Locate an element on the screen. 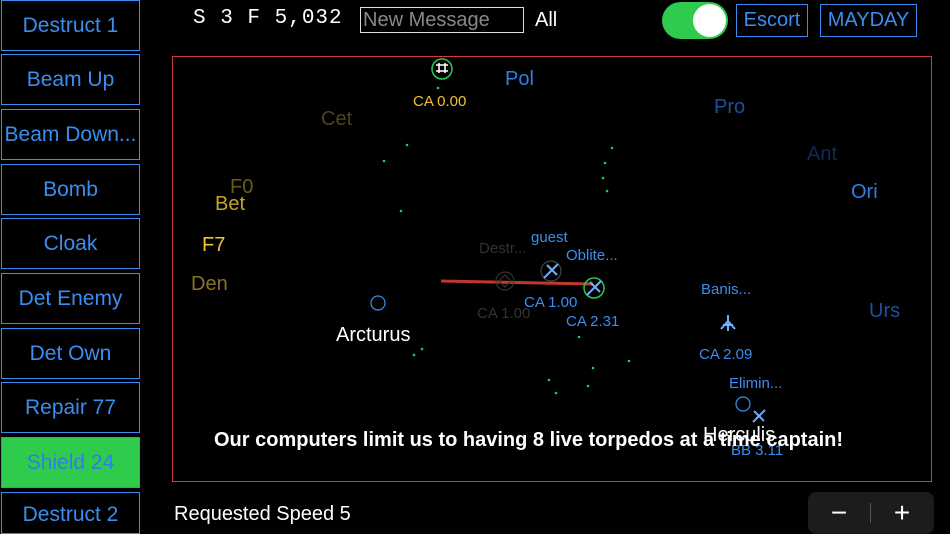 The width and height of the screenshot is (950, 534). ship-class-label: CA 2.09 is located at coordinates (726, 354).